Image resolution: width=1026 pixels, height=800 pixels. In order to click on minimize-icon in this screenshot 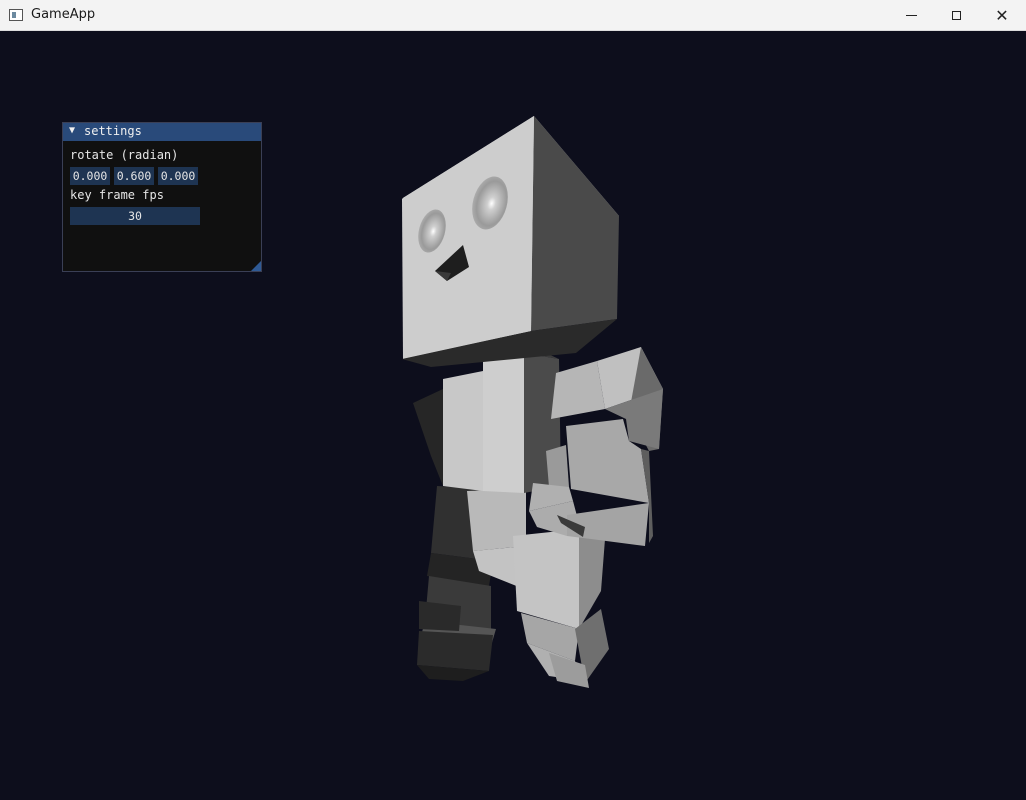, I will do `click(911, 15)`.